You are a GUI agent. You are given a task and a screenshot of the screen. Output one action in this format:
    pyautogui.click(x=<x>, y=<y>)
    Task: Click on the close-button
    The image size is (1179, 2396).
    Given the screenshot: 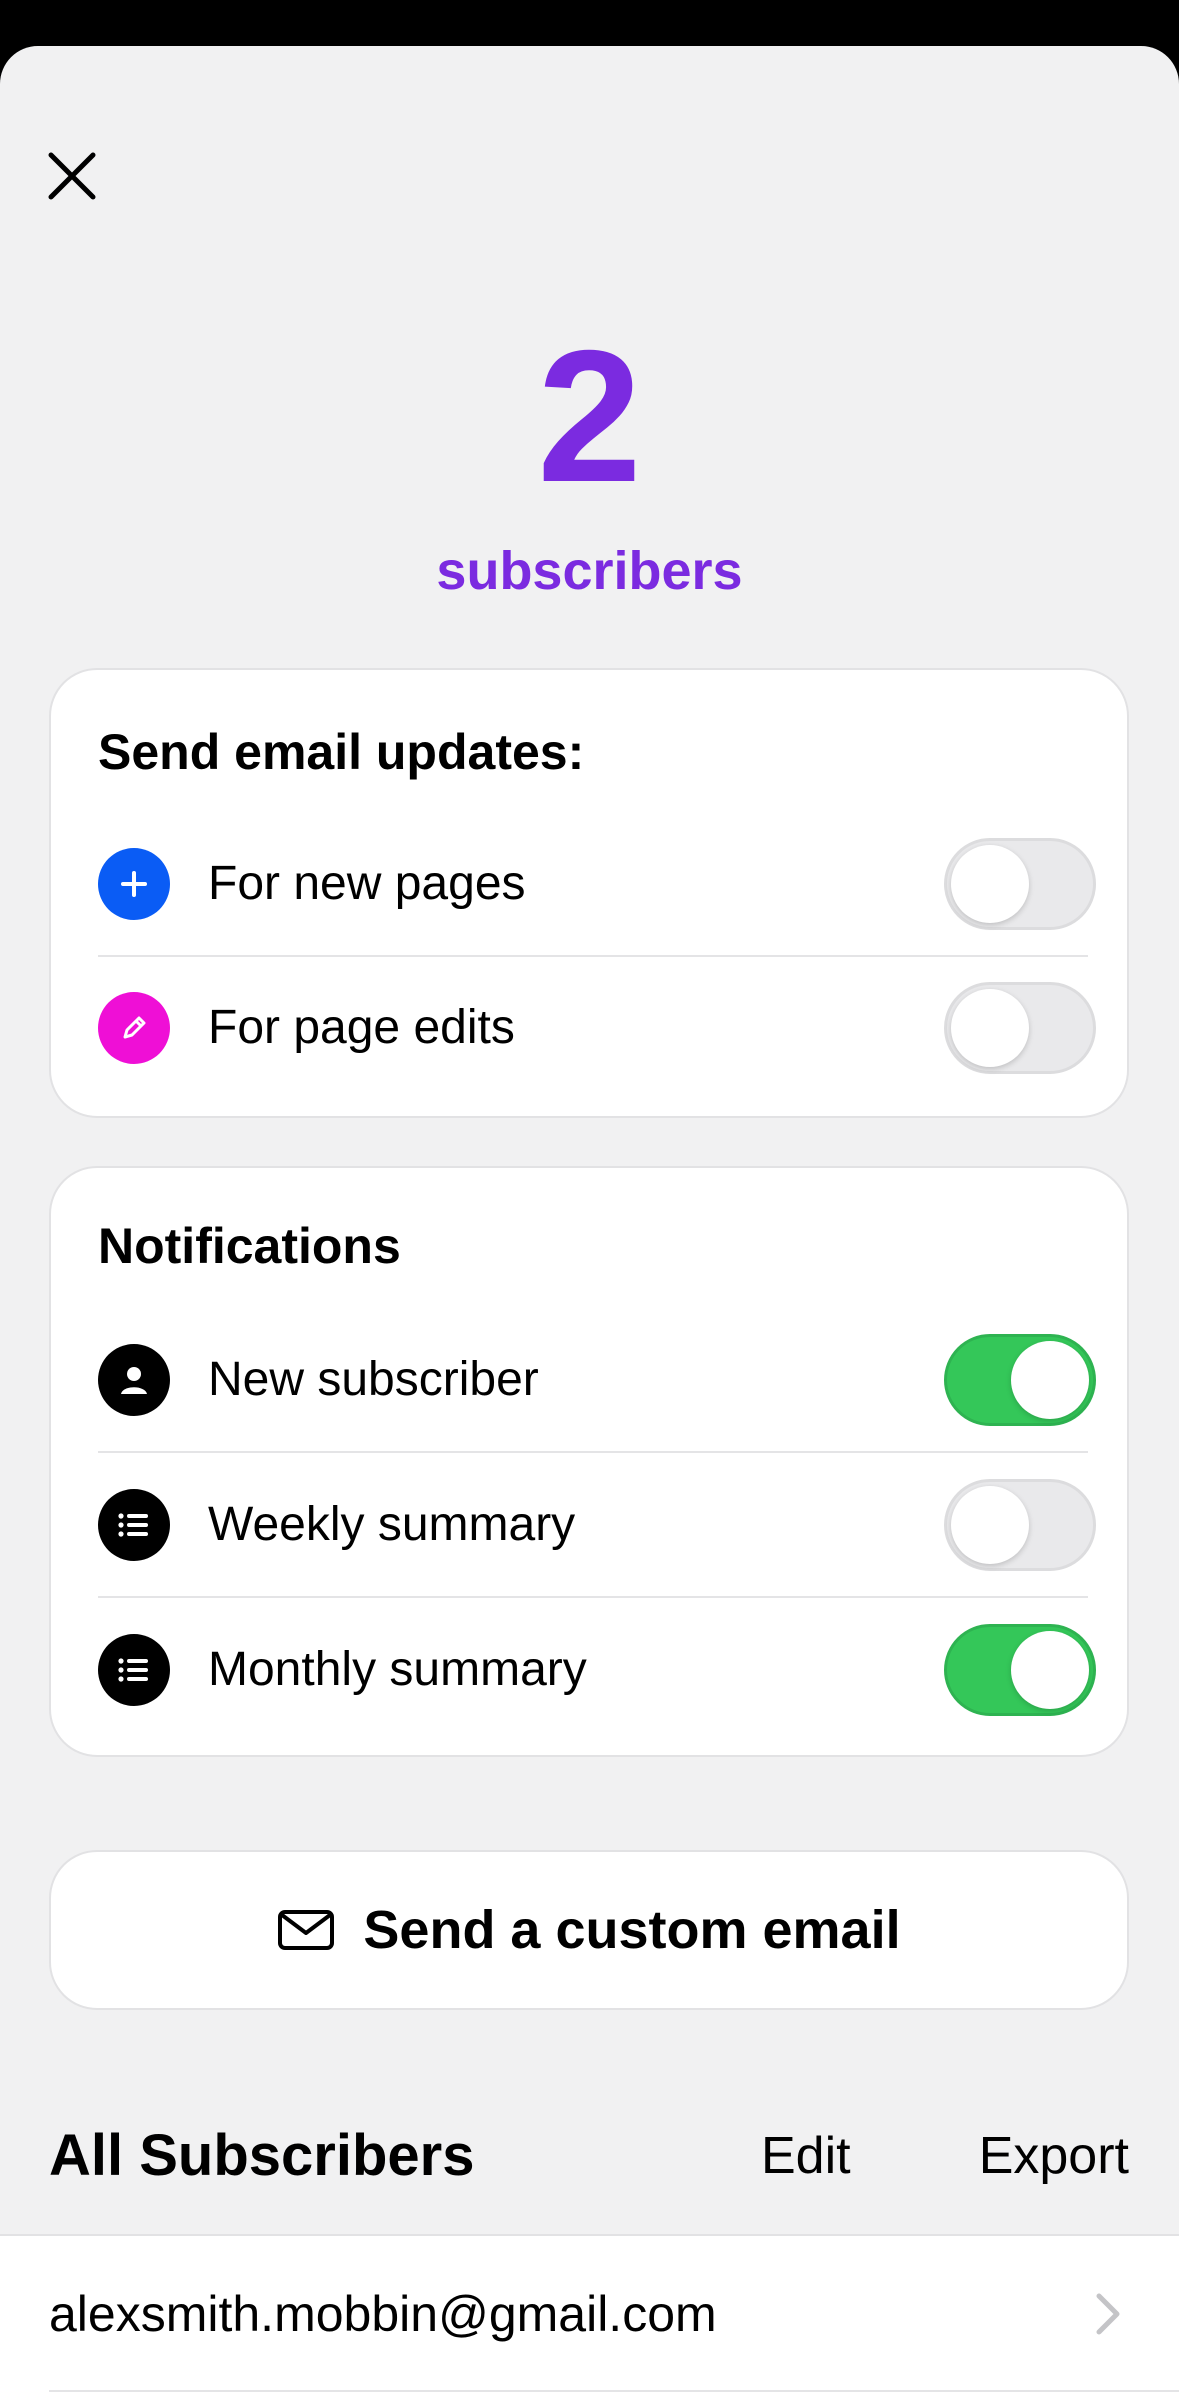 What is the action you would take?
    pyautogui.click(x=72, y=176)
    